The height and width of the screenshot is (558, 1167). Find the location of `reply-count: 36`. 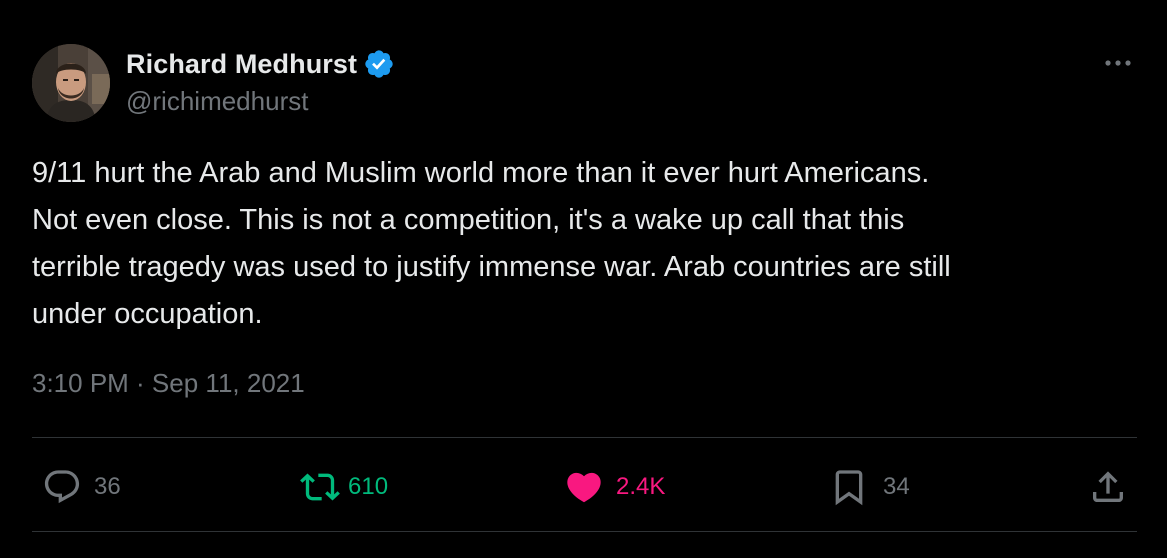

reply-count: 36 is located at coordinates (107, 486).